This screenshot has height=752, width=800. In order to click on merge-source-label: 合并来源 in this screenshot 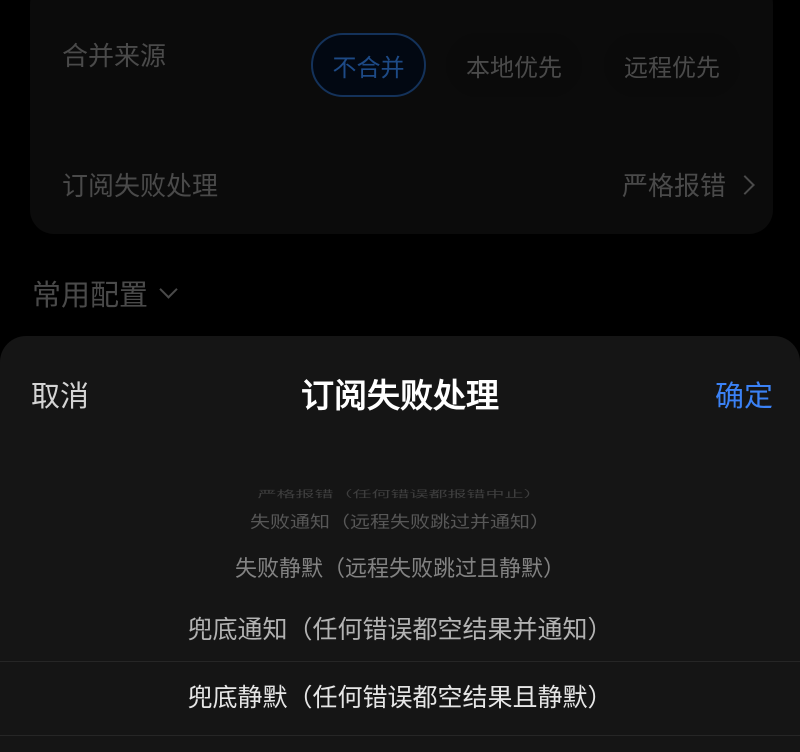, I will do `click(114, 57)`.